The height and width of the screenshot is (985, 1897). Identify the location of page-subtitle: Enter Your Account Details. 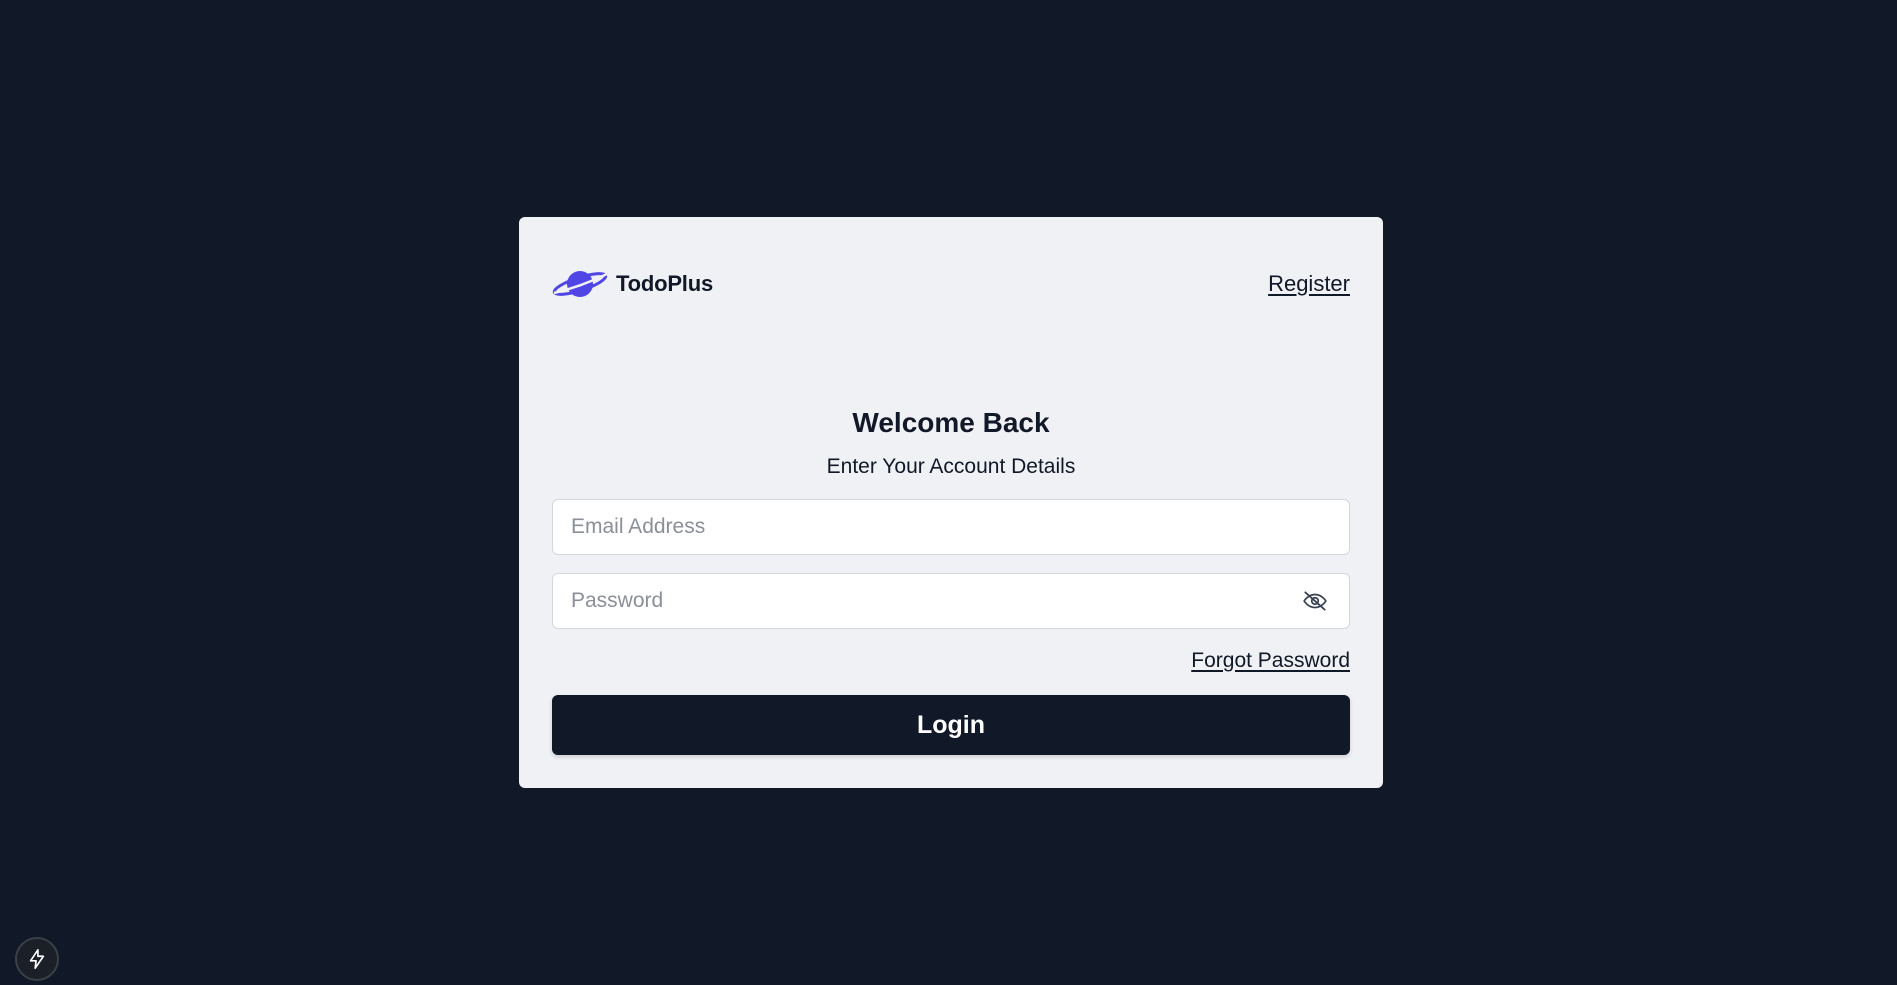
(951, 466).